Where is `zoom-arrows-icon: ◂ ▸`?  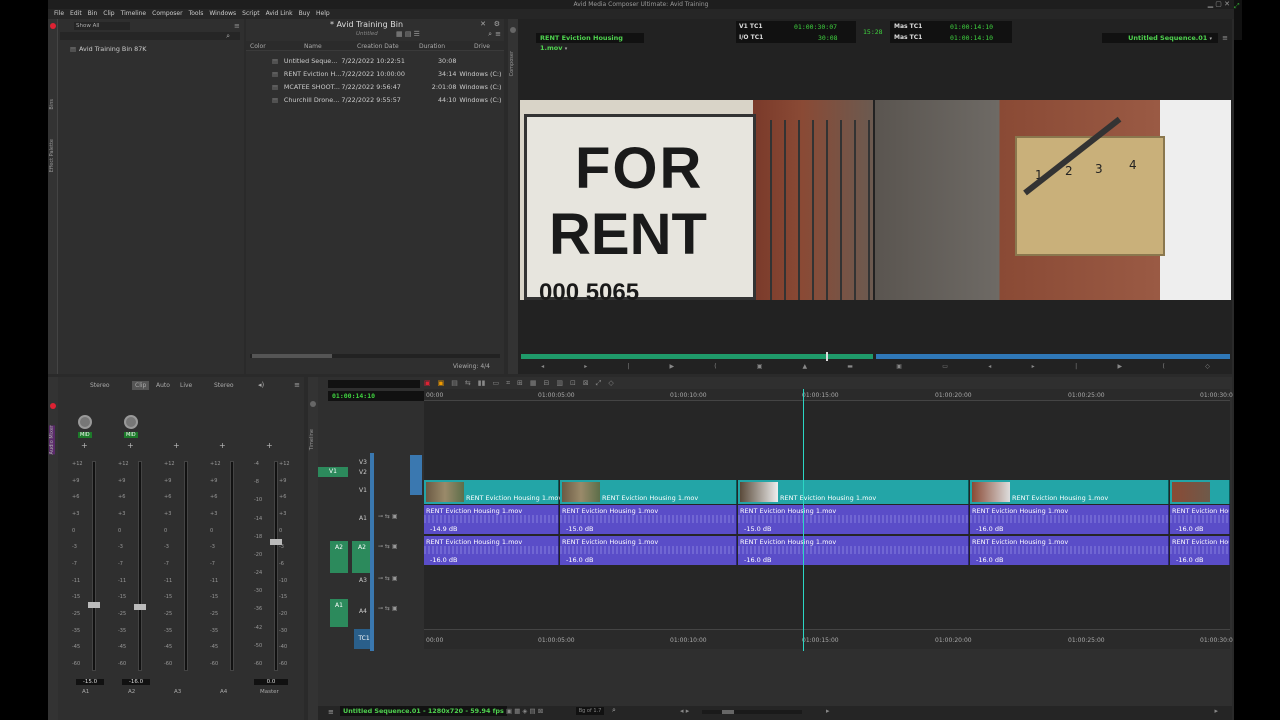 zoom-arrows-icon: ◂ ▸ is located at coordinates (684, 711).